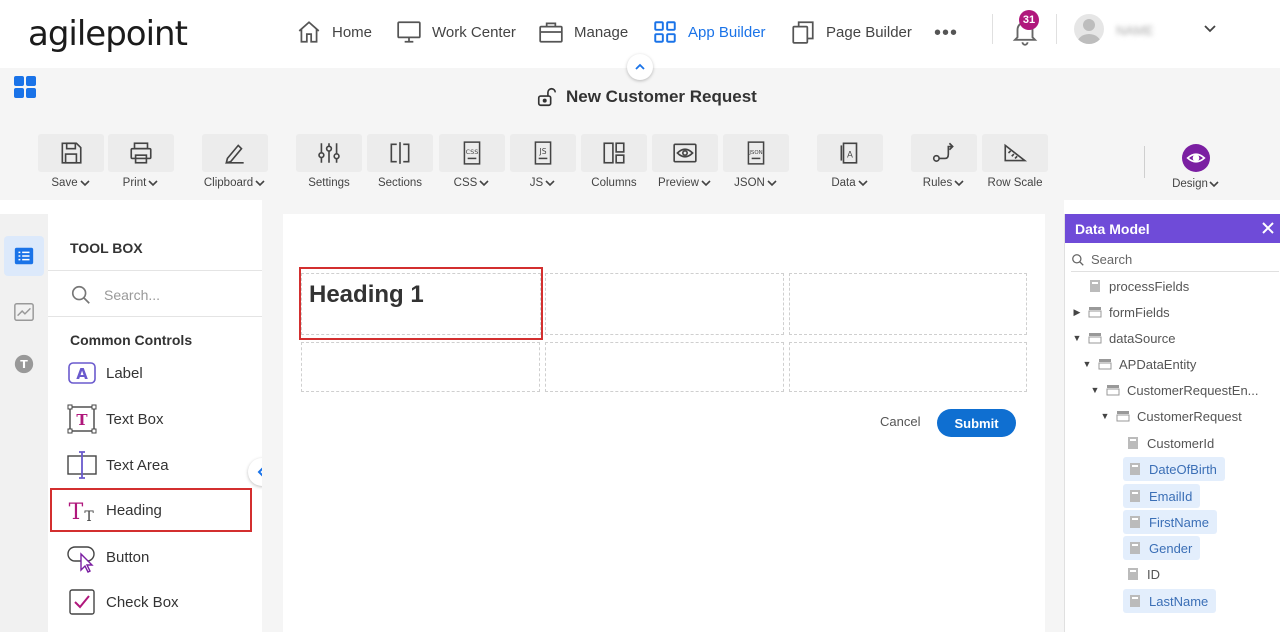  I want to click on tree-node-gender: Gender, so click(1162, 548).